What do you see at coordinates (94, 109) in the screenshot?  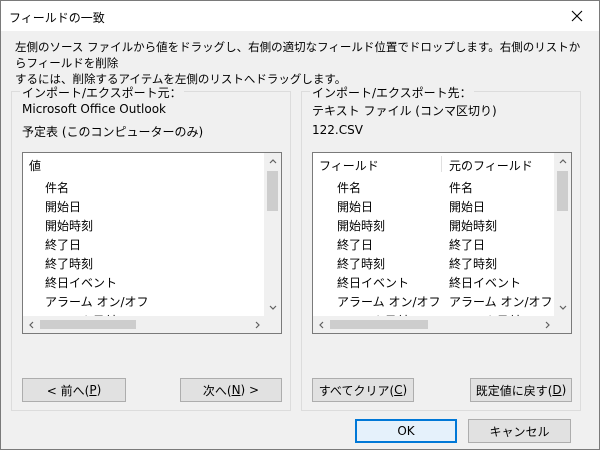 I see `source-app-name: Microsoft Office Outlook` at bounding box center [94, 109].